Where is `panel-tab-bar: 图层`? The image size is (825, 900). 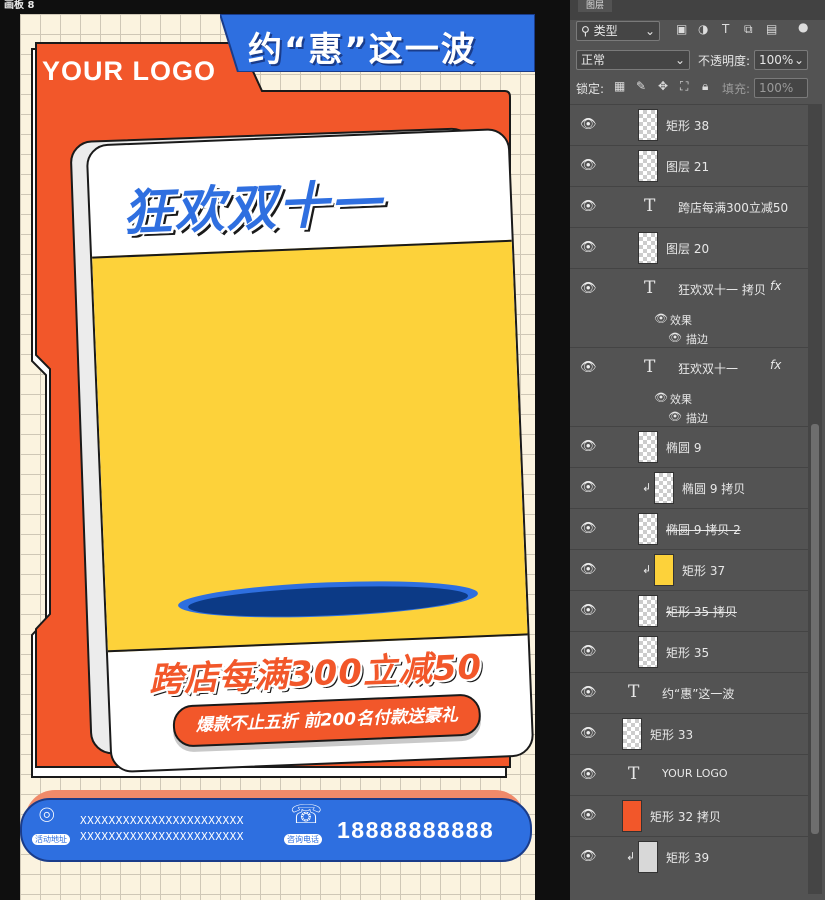 panel-tab-bar: 图层 is located at coordinates (697, 10).